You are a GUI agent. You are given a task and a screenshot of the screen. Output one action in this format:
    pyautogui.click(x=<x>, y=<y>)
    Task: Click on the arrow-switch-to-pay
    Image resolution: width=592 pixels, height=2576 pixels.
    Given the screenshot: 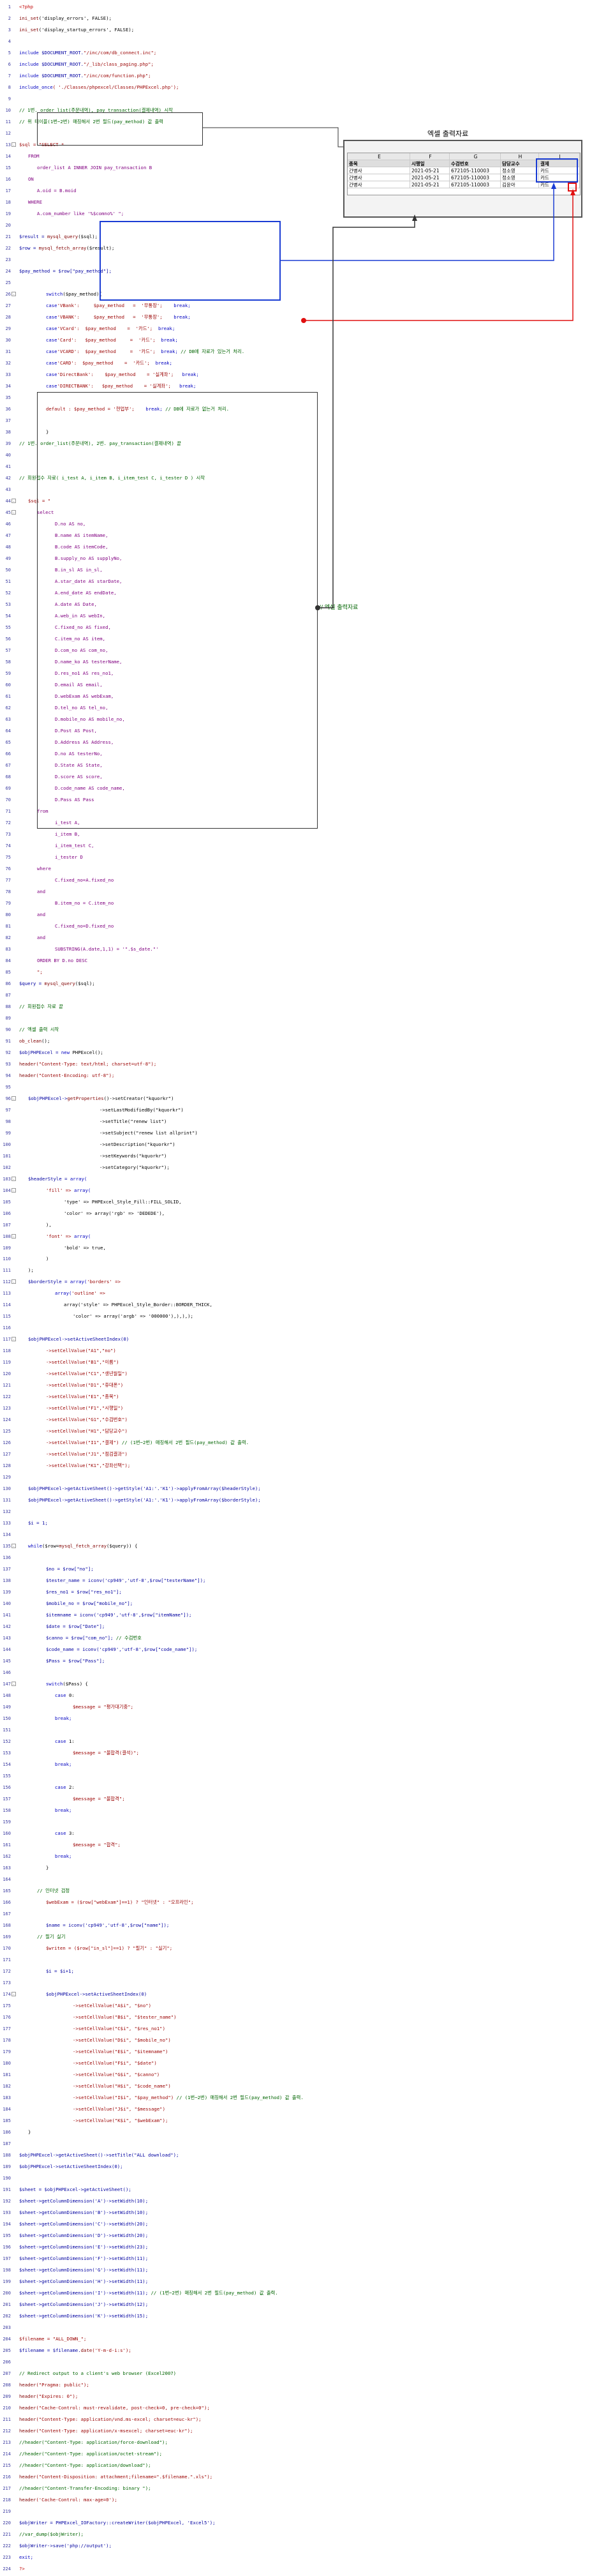 What is the action you would take?
    pyautogui.click(x=418, y=223)
    